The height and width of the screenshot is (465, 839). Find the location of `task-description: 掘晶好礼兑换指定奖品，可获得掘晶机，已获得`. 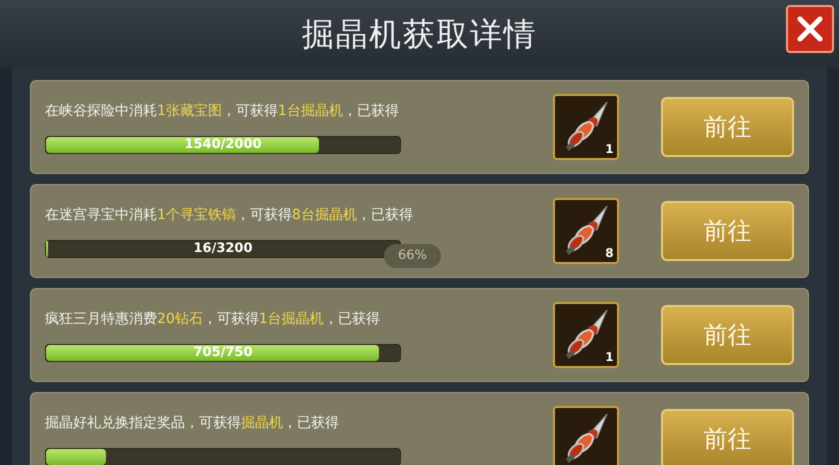

task-description: 掘晶好礼兑换指定奖品，可获得掘晶机，已获得 is located at coordinates (192, 423).